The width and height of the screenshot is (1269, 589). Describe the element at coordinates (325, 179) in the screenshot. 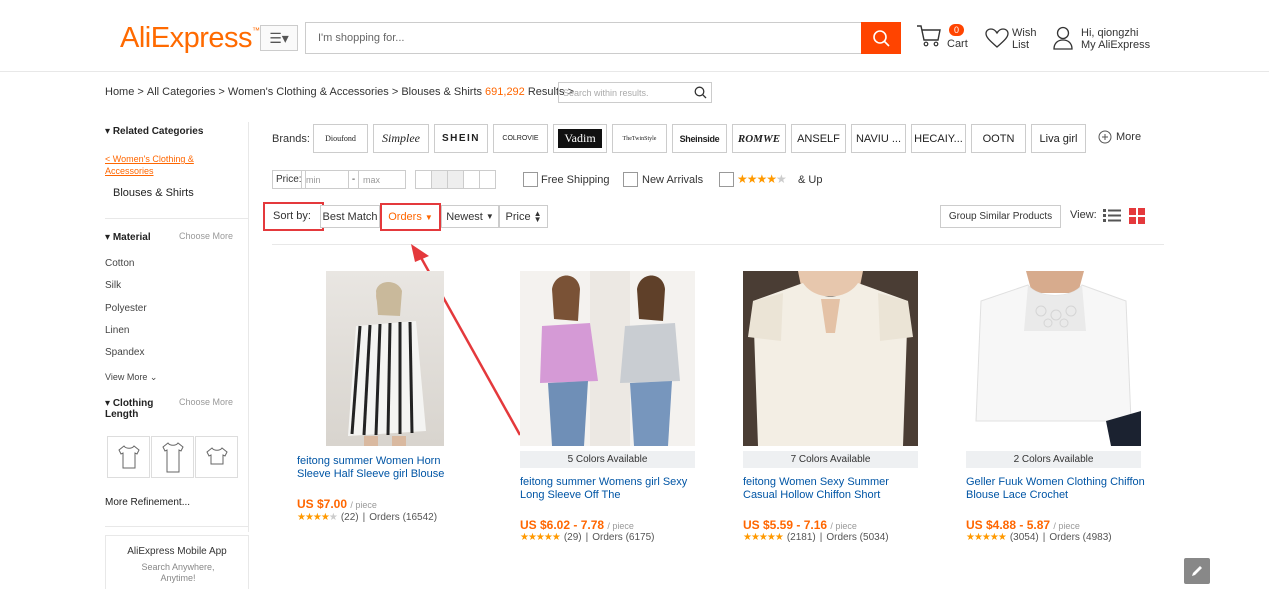

I see `price-min-input: min` at that location.